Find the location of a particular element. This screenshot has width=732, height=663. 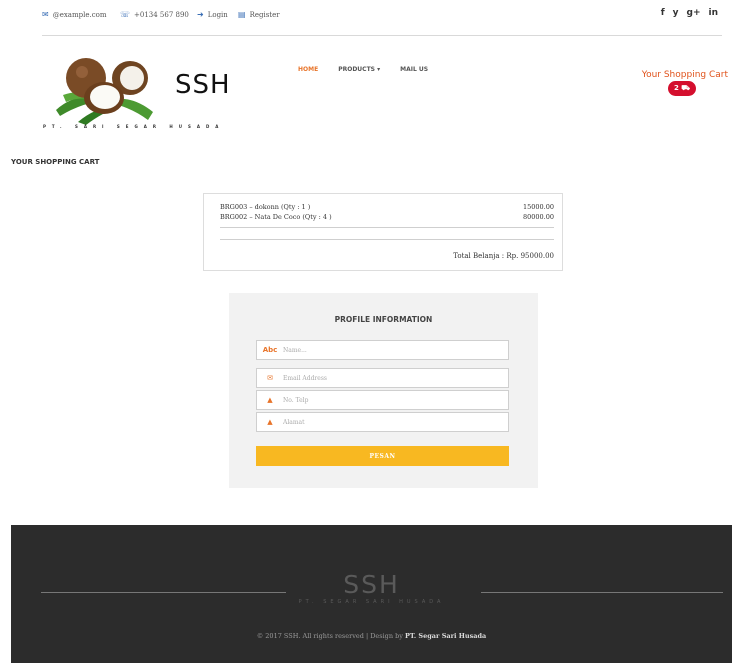

footer-brand: SSH is located at coordinates (371, 584).